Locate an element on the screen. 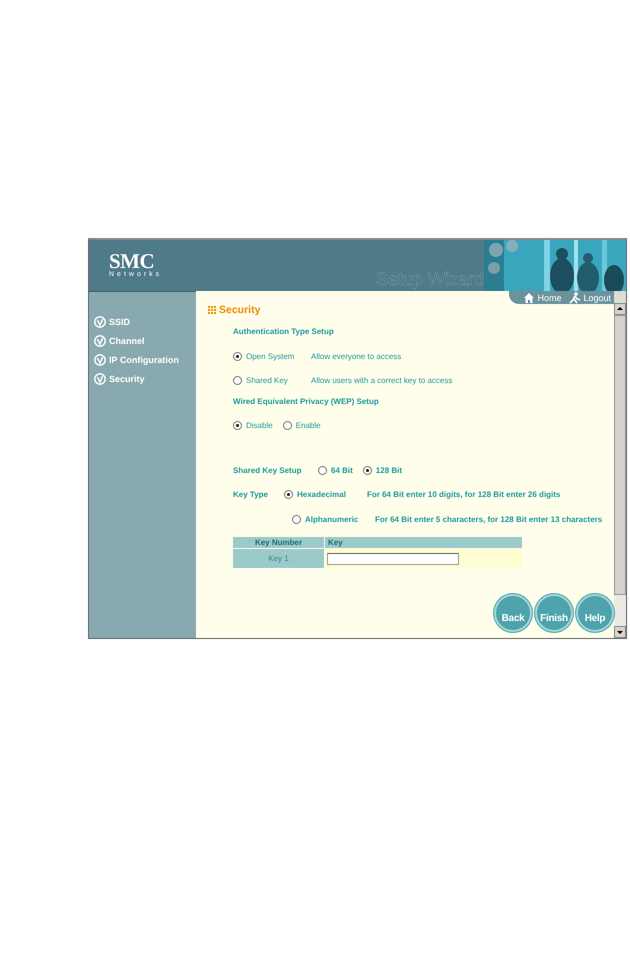 The image size is (630, 967). table-cell: Key 1 is located at coordinates (279, 558).